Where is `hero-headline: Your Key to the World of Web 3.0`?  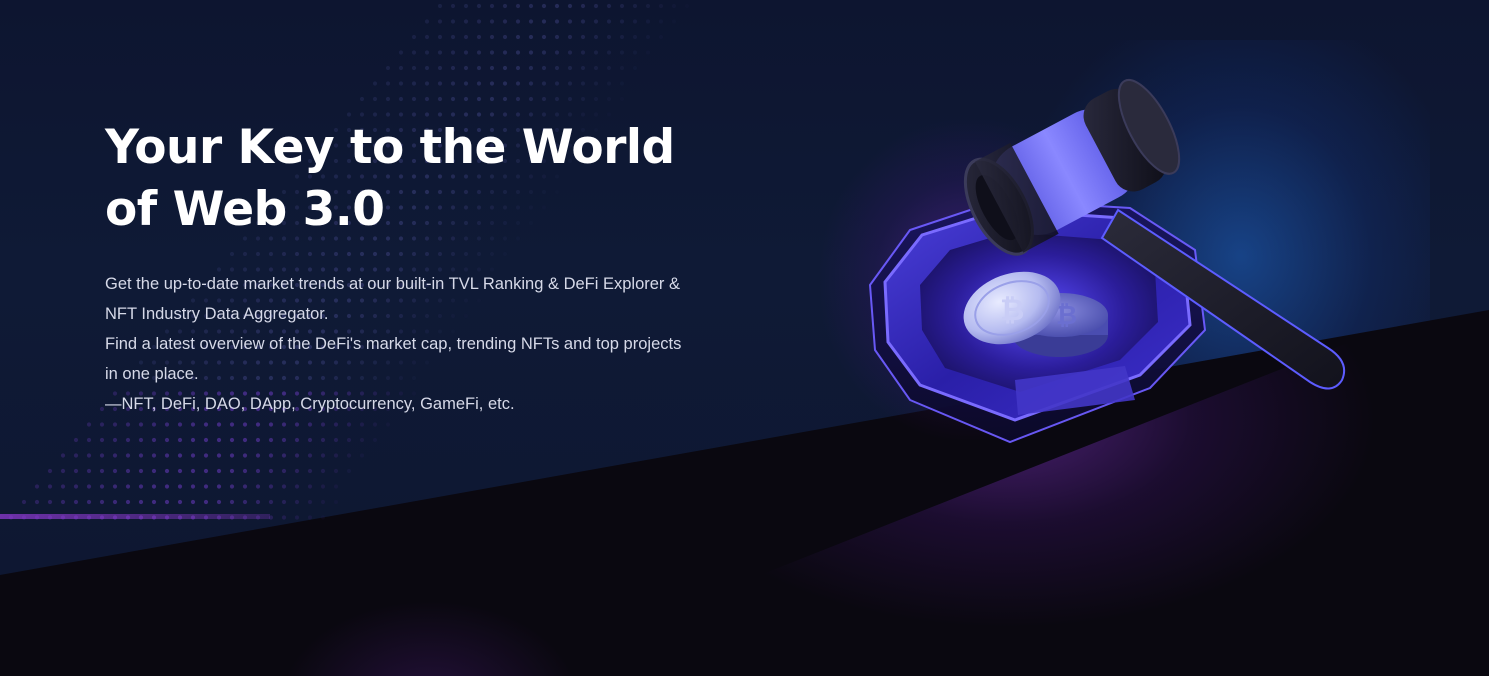
hero-headline: Your Key to the World of Web 3.0 is located at coordinates (390, 178).